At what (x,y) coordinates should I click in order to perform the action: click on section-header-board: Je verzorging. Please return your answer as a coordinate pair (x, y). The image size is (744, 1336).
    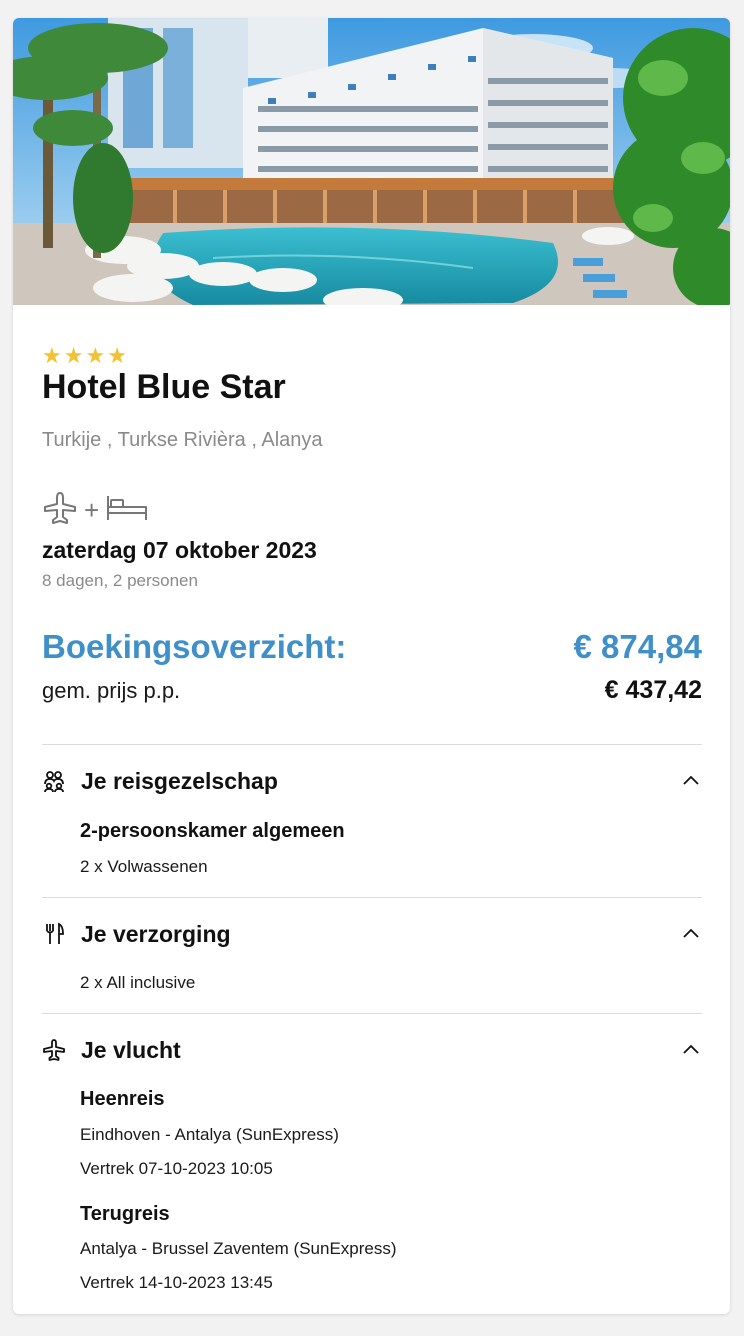
    Looking at the image, I should click on (372, 934).